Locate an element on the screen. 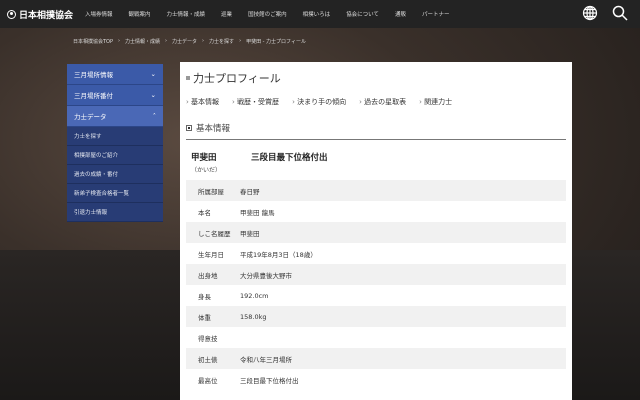 This screenshot has height=400, width=640. row-value: 平成19年8月3日（18歳） is located at coordinates (278, 254).